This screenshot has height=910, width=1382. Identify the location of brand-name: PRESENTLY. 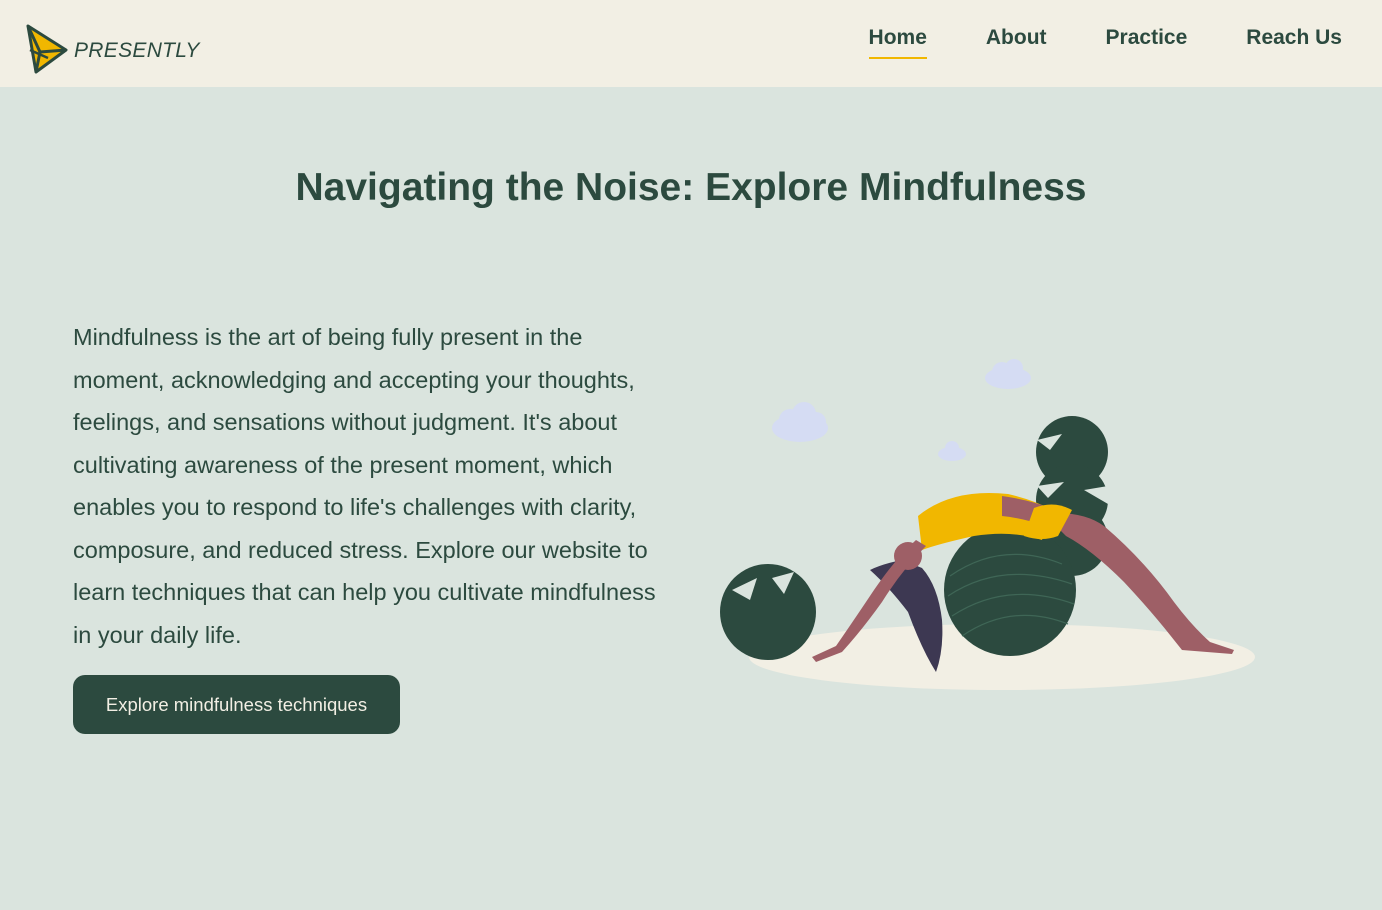
(137, 50).